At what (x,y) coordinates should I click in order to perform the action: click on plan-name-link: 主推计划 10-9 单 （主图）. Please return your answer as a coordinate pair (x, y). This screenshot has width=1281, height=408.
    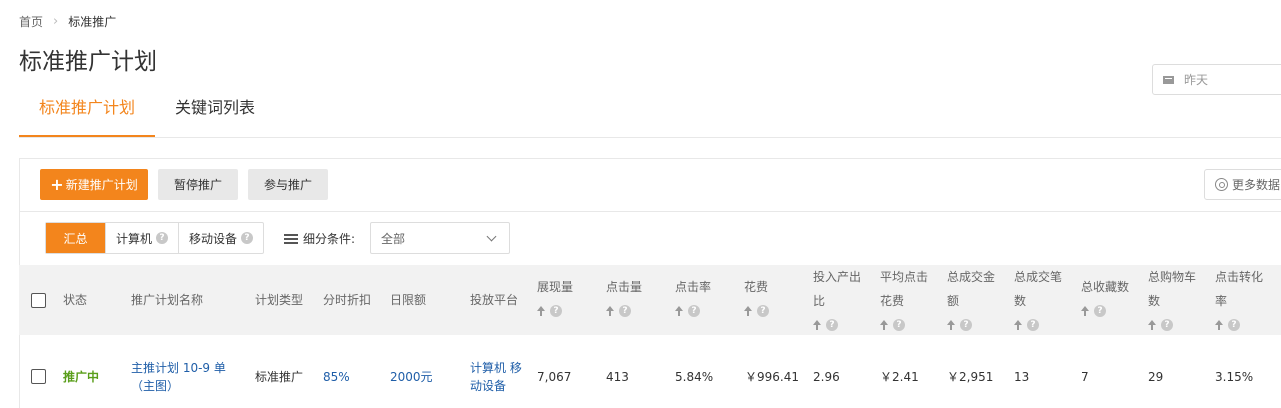
    Looking at the image, I should click on (178, 377).